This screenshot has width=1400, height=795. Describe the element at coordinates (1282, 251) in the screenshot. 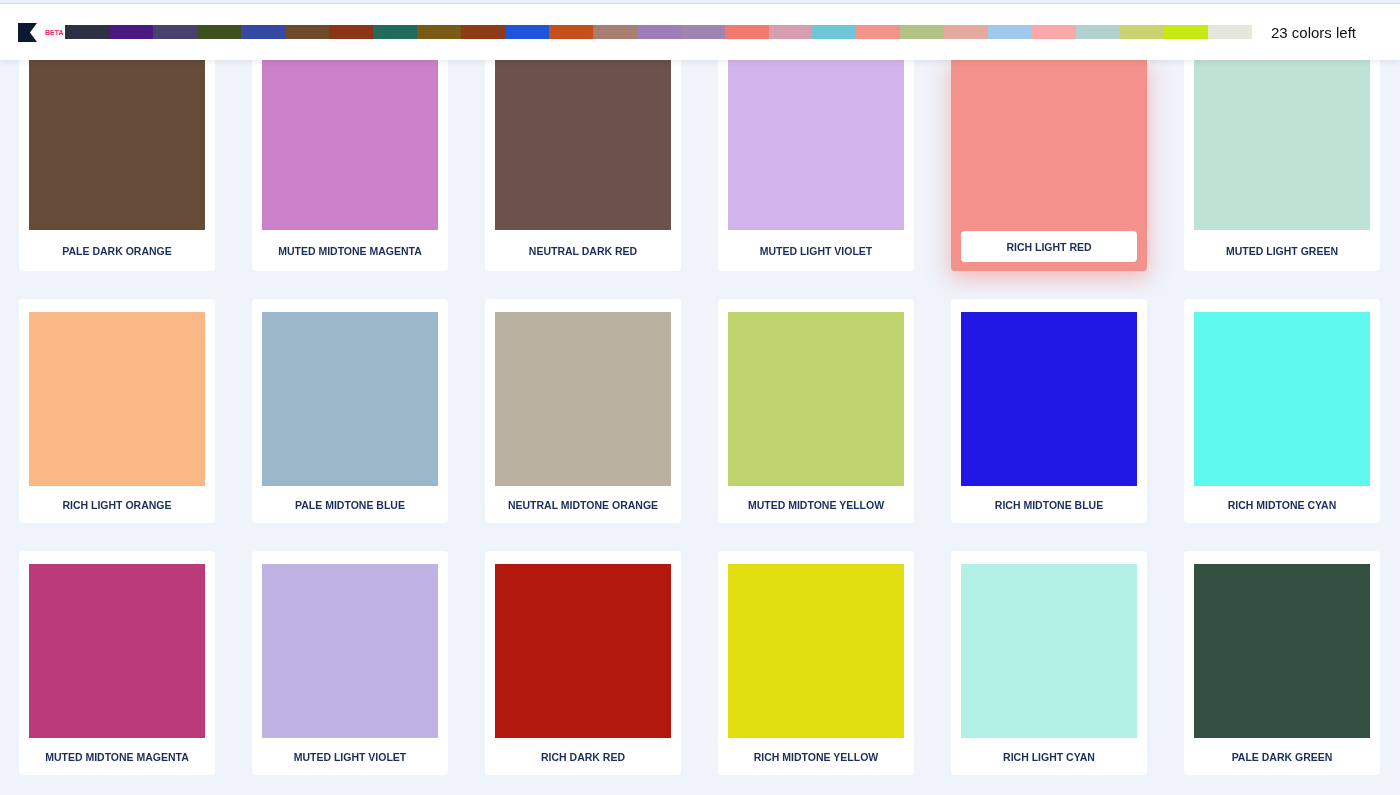

I see `color-name: MUTED LIGHT GREEN` at that location.